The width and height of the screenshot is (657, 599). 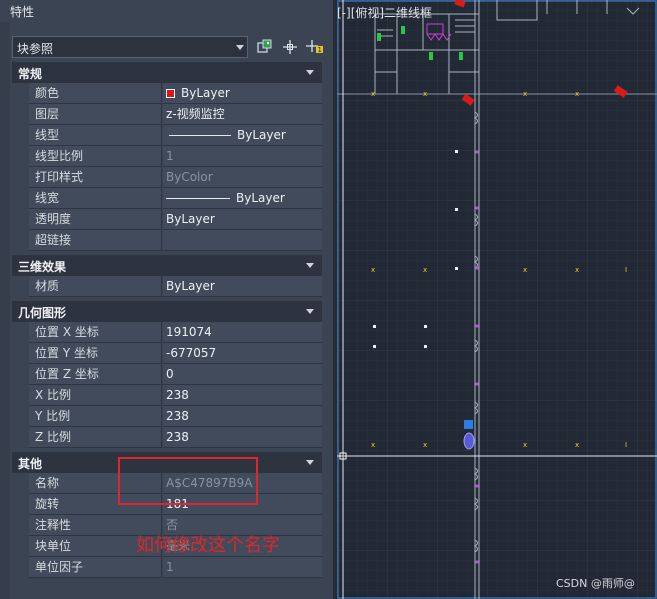 I want to click on property-name: 线型比例, so click(x=95, y=156).